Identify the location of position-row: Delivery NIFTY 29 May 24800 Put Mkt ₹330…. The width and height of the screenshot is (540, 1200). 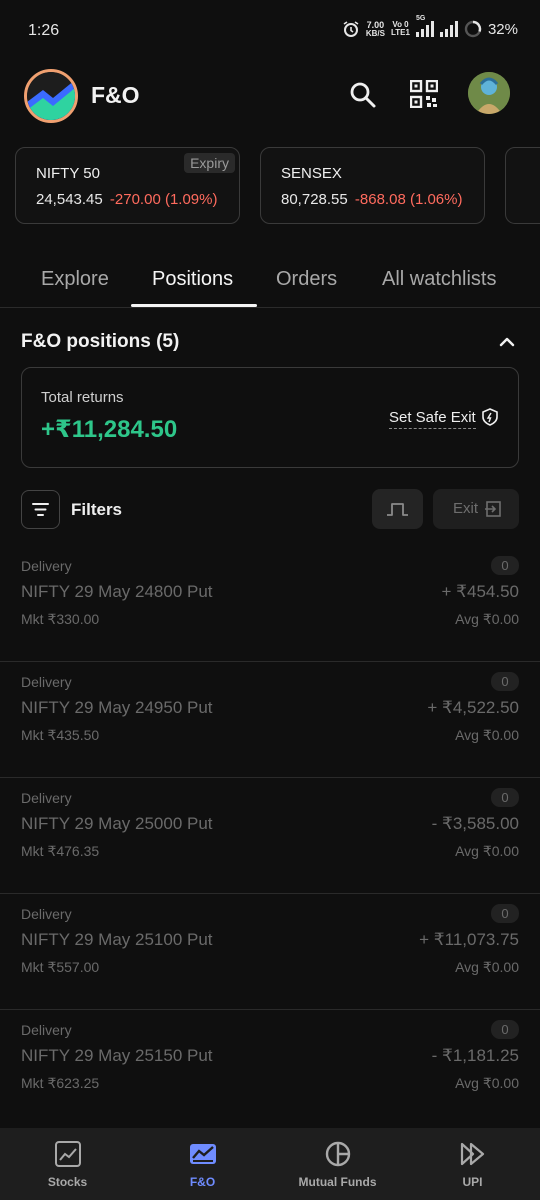
(270, 604).